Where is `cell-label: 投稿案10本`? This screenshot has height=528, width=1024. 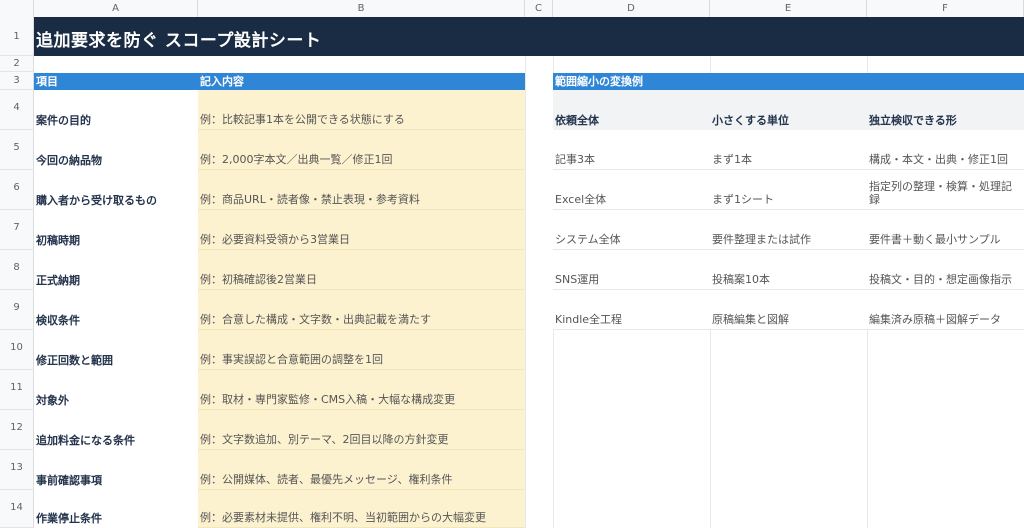 cell-label: 投稿案10本 is located at coordinates (741, 279).